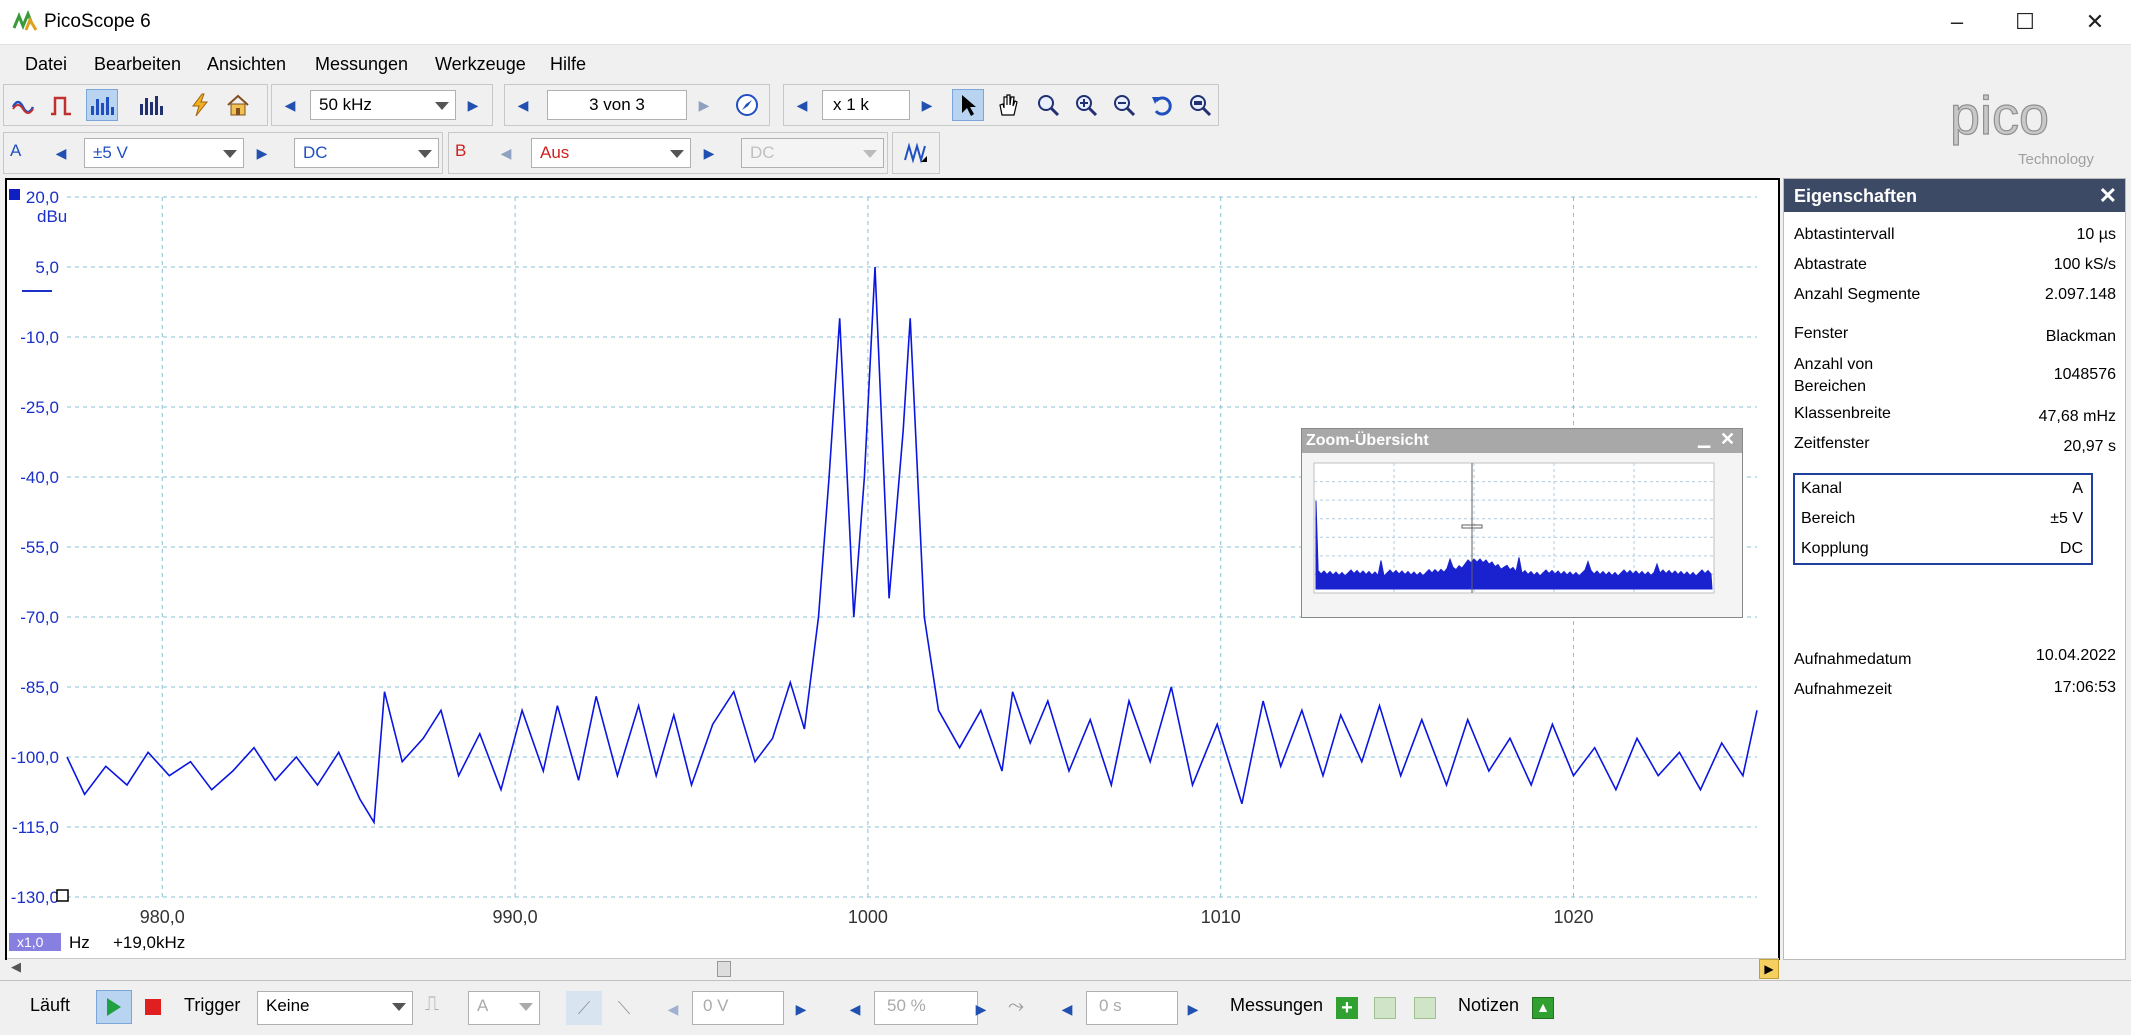  I want to click on menu-werkzeuge: Werkzeuge, so click(480, 64).